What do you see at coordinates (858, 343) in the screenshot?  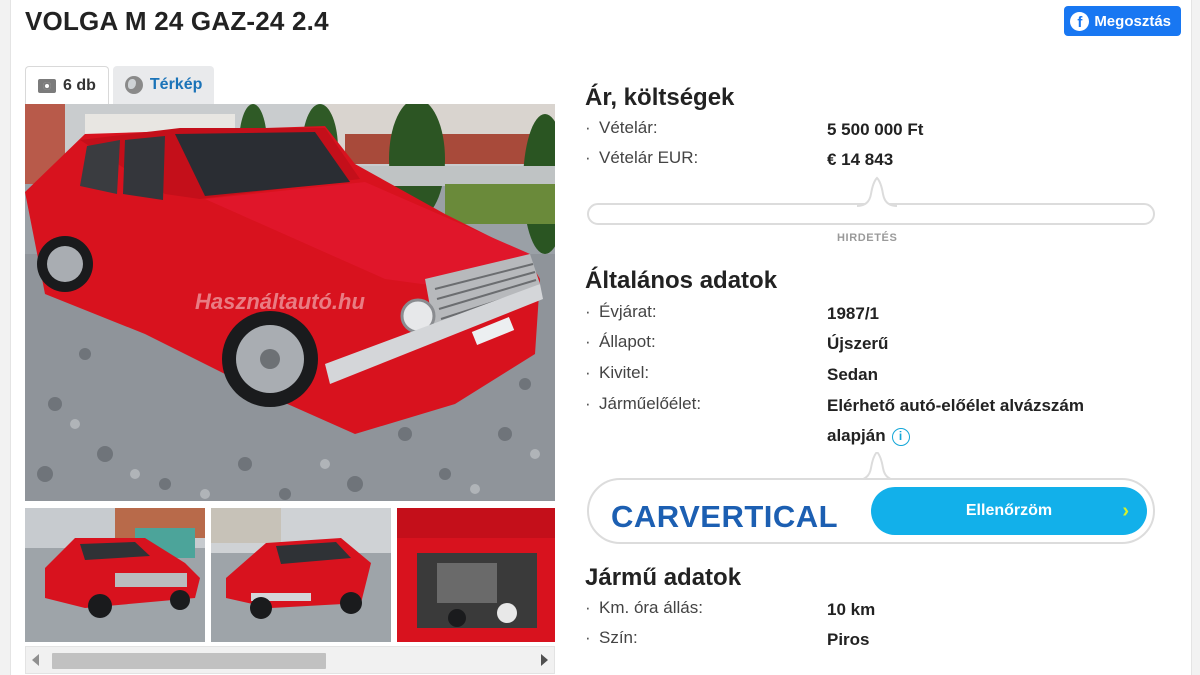 I see `condition-value: Újszerű` at bounding box center [858, 343].